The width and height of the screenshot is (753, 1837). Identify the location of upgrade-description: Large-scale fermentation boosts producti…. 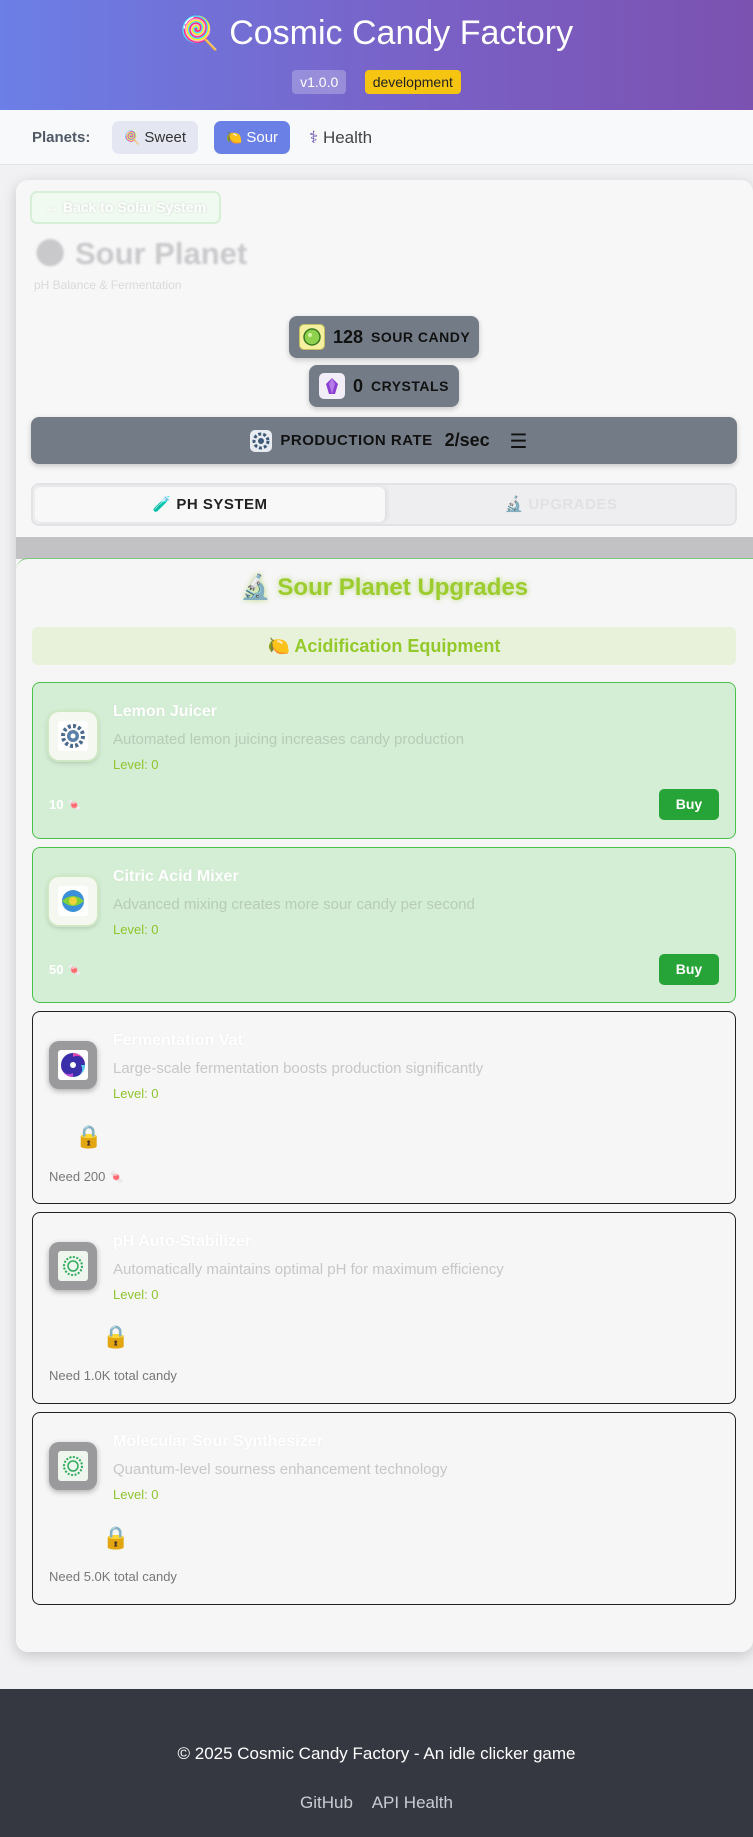
(298, 1068).